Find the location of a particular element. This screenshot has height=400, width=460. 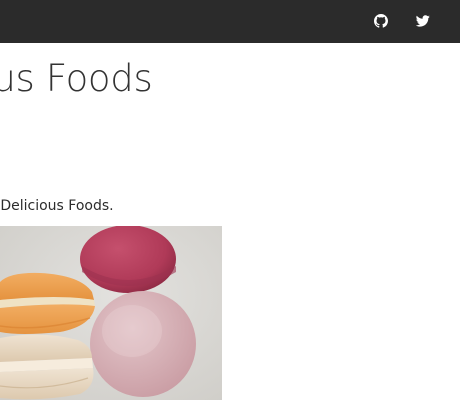

top-navigation-bar is located at coordinates (230, 21).